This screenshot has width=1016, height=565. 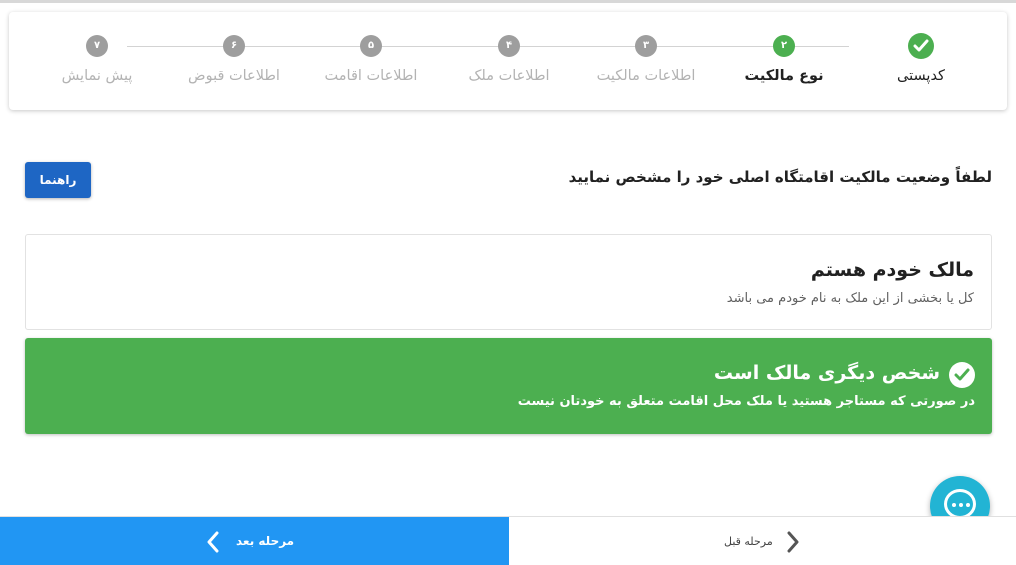 I want to click on step-ownership-type: ۲ نوع مالکیت, so click(x=784, y=61).